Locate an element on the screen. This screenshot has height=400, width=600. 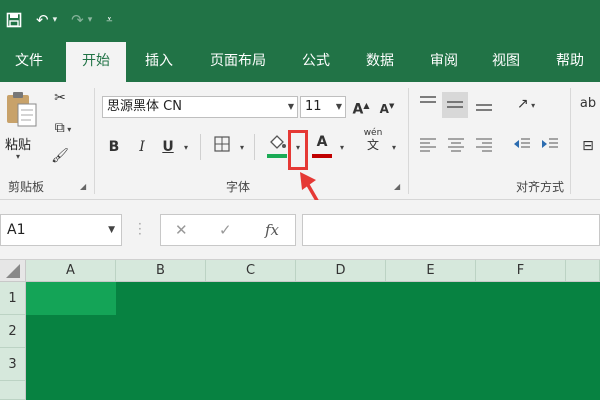
column-header-c: C is located at coordinates (251, 271).